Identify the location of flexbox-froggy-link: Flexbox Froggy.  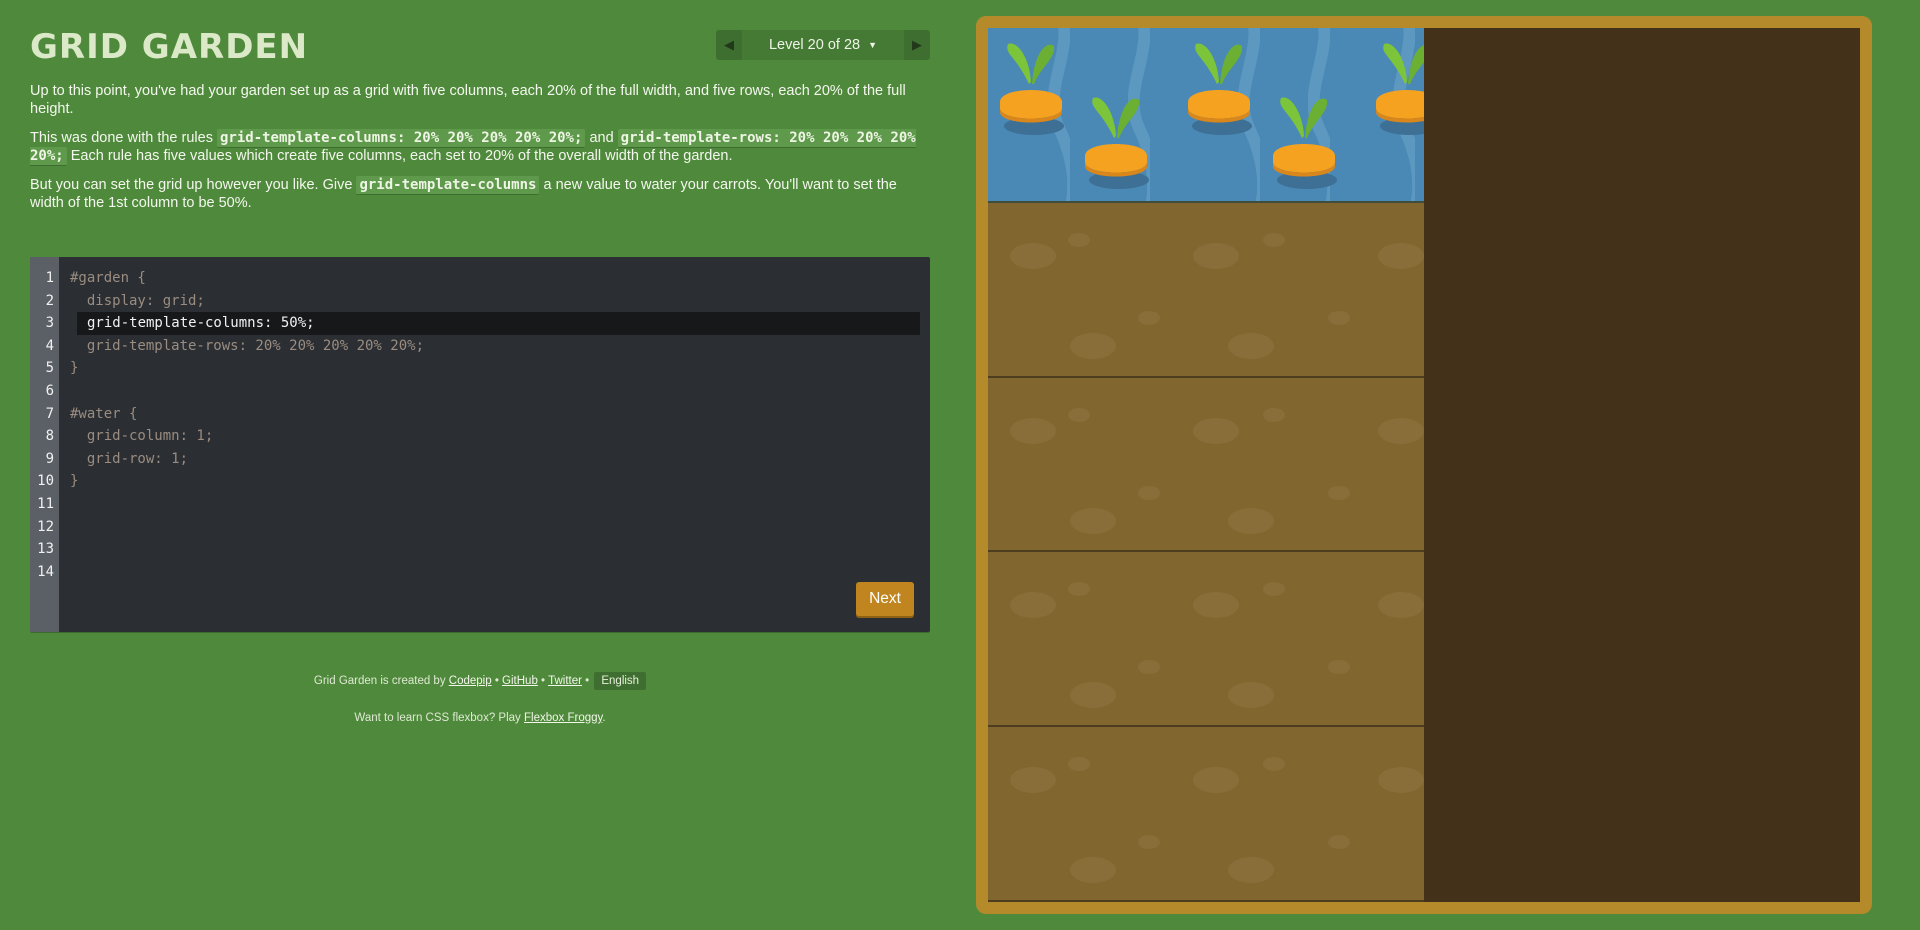
(563, 718).